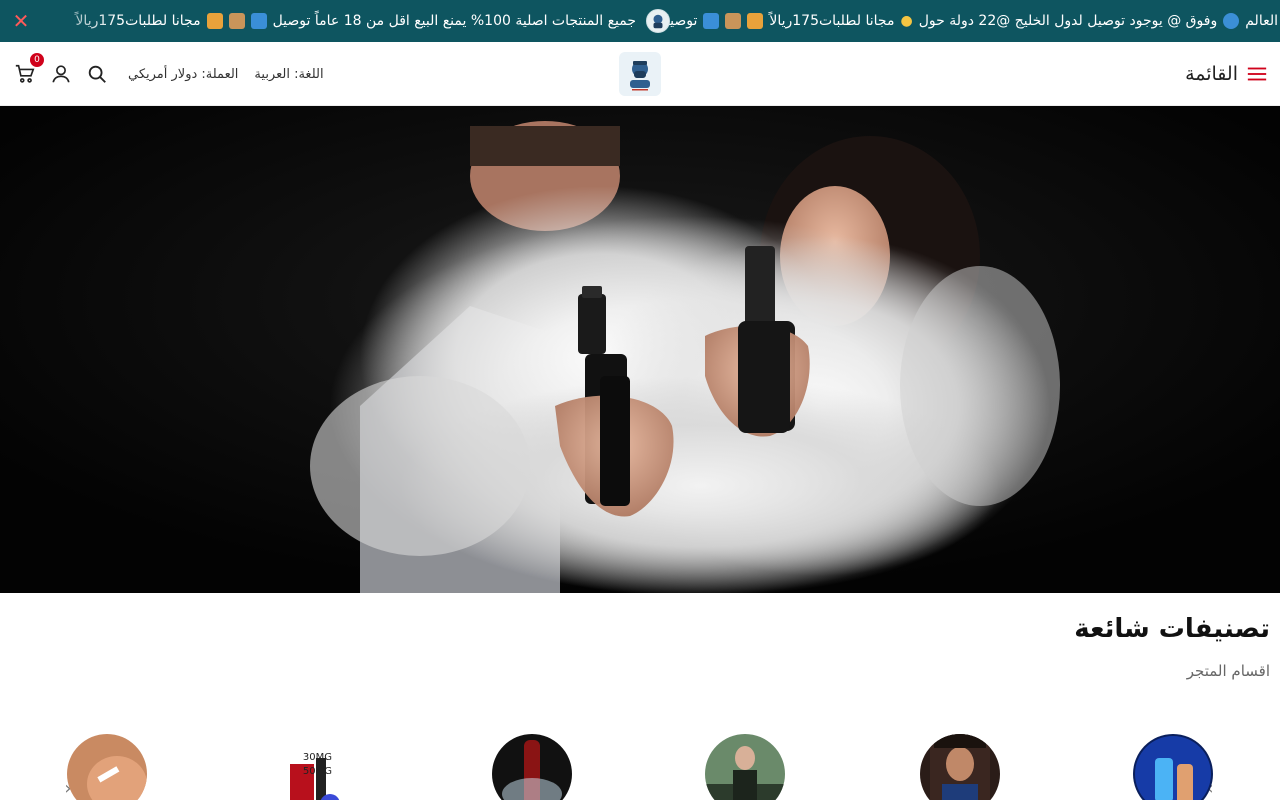  I want to click on site-logo, so click(640, 74).